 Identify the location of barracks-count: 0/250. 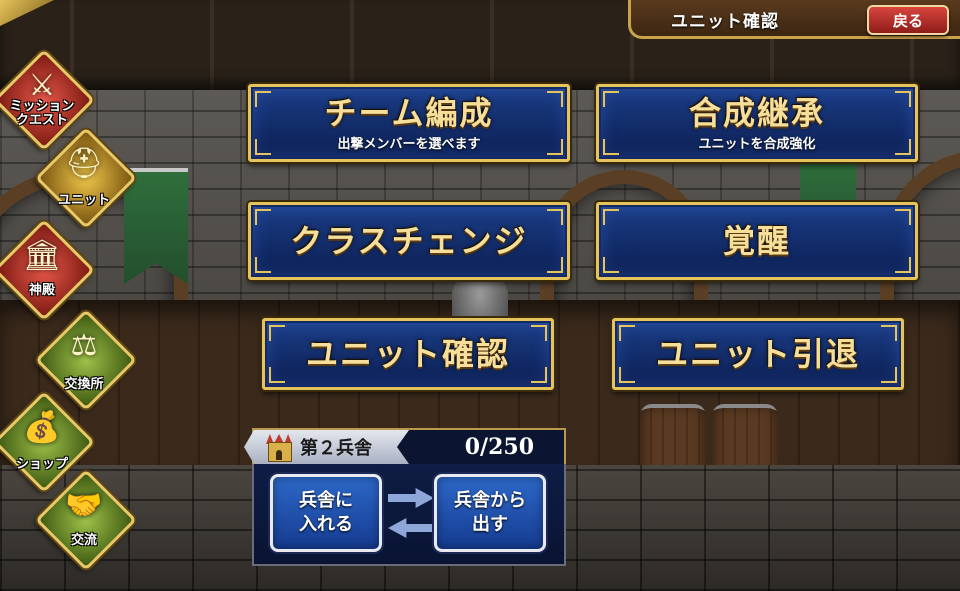
(499, 447).